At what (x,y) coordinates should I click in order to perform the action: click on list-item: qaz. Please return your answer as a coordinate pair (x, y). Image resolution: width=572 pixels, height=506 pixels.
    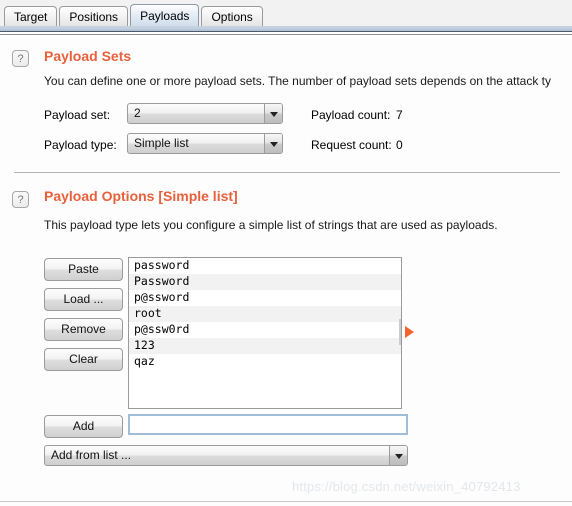
    Looking at the image, I should click on (265, 362).